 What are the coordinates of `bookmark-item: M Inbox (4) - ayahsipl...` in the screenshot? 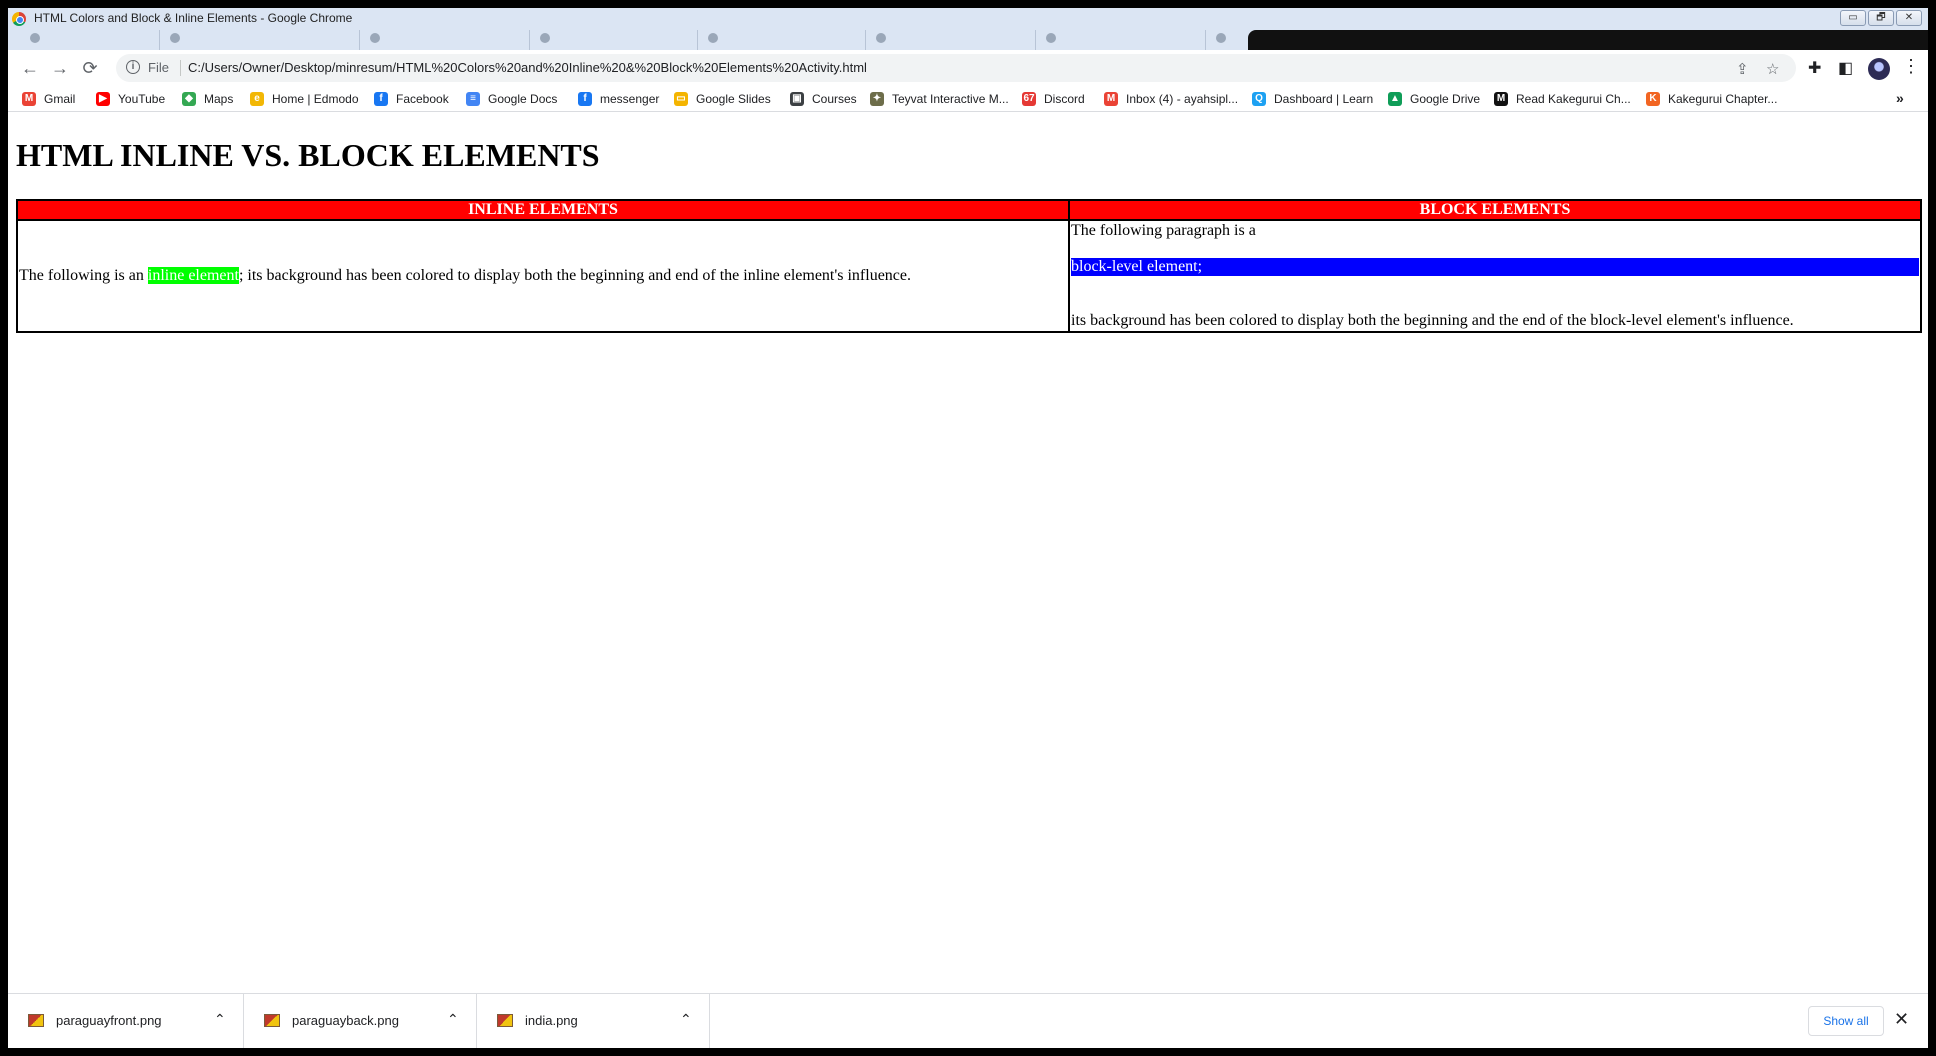 It's located at (1171, 99).